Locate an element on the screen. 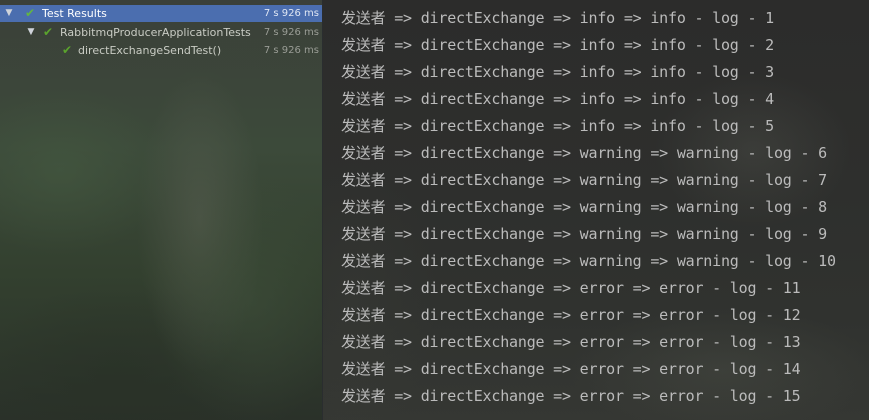 This screenshot has width=869, height=420. tree-row-test-method: ✔ directExchangeSendTest() 7 s 926 ms is located at coordinates (161, 50).